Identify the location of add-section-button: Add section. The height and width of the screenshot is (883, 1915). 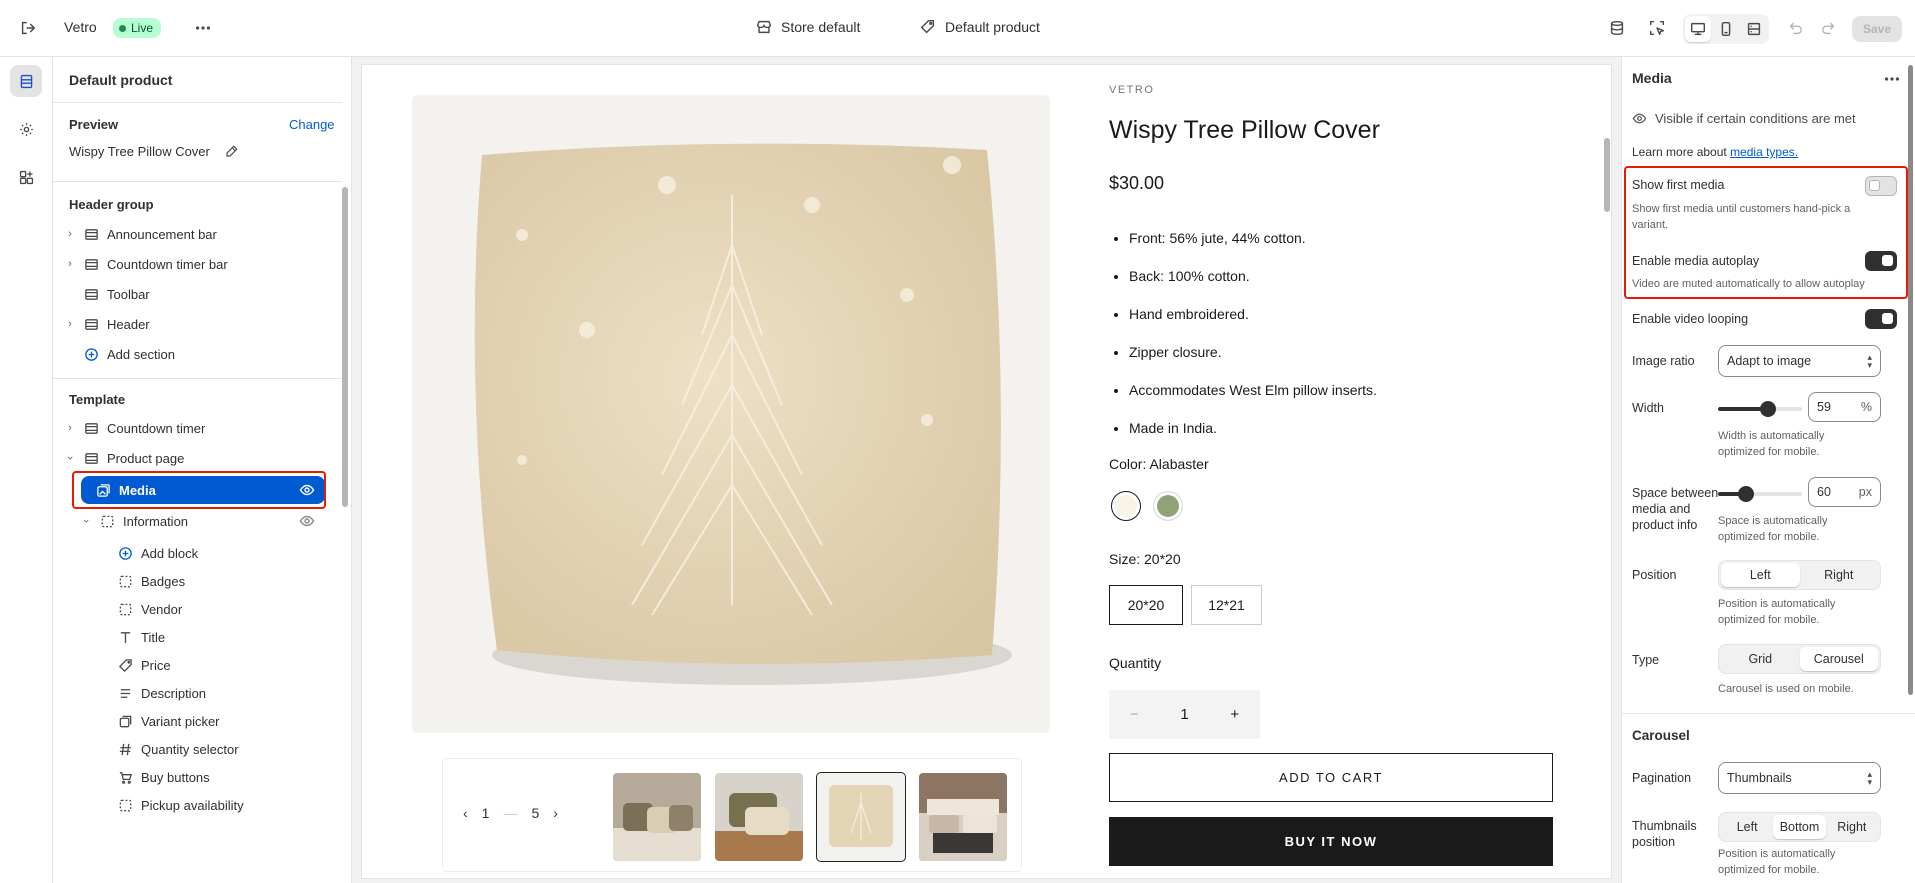
(193, 354).